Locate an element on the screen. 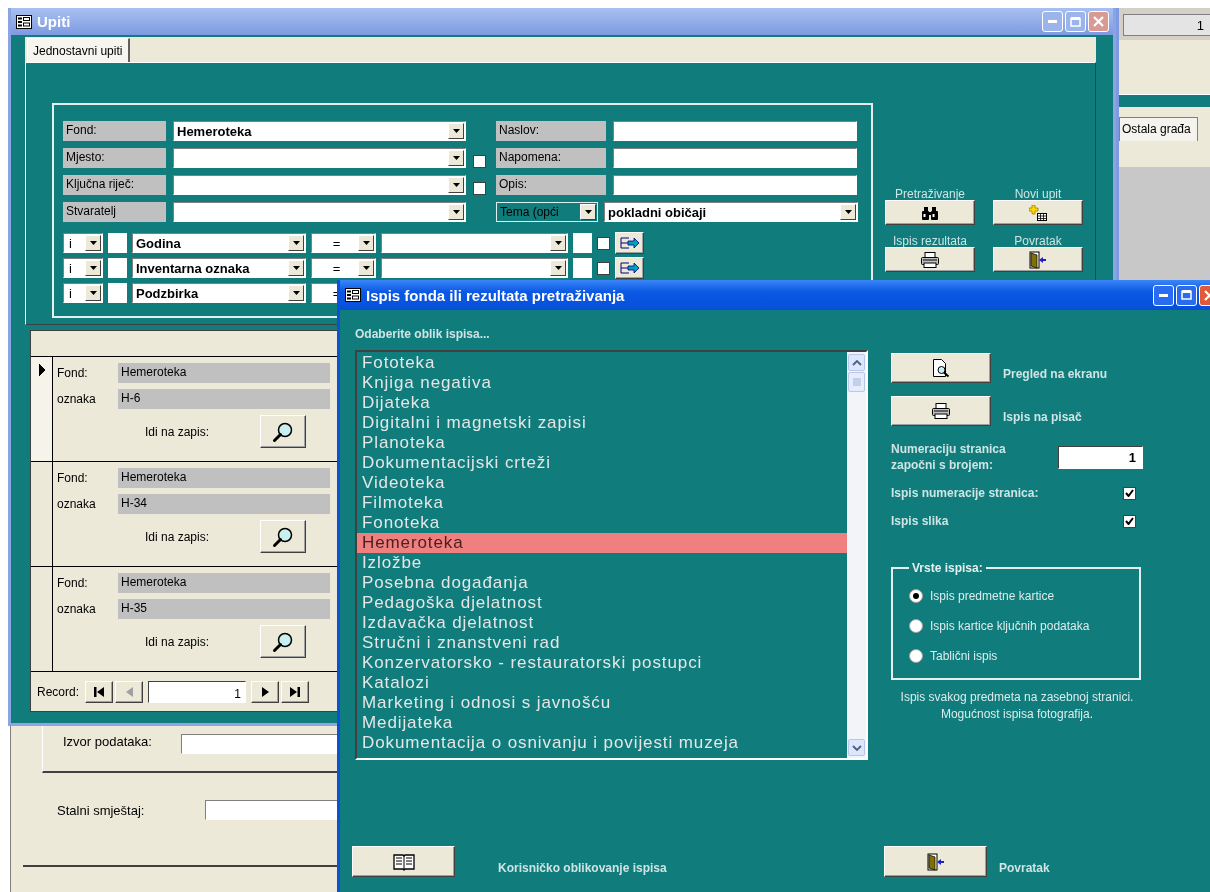 Image resolution: width=1210 pixels, height=892 pixels. binoculars-icon is located at coordinates (930, 212).